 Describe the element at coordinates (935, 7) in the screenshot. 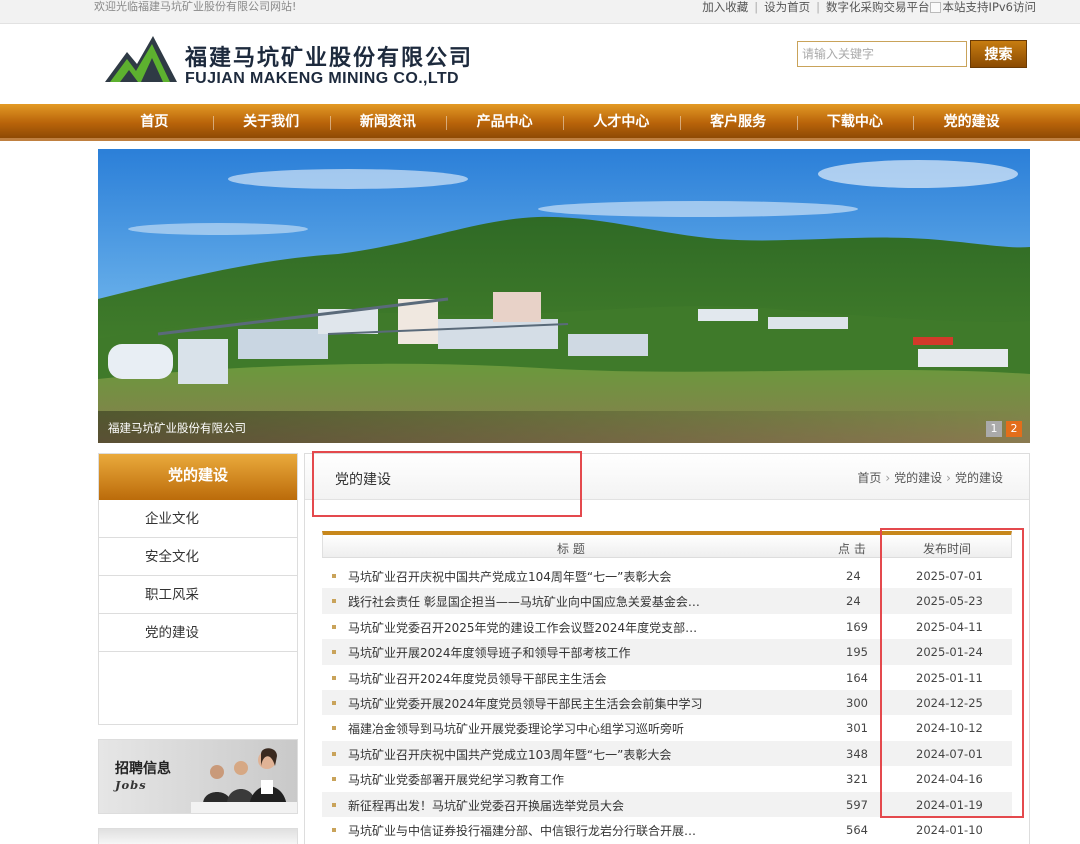

I see `broken-image-icon` at that location.